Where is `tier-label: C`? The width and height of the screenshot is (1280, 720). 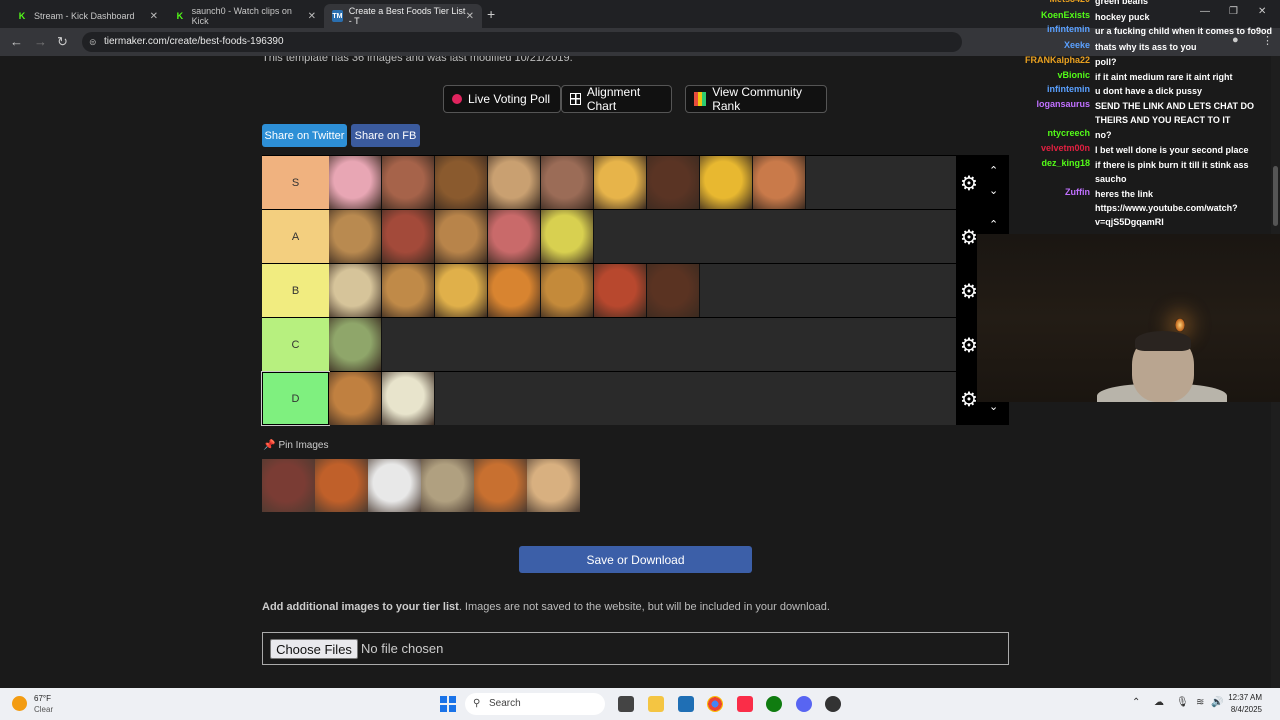
tier-label: C is located at coordinates (295, 344).